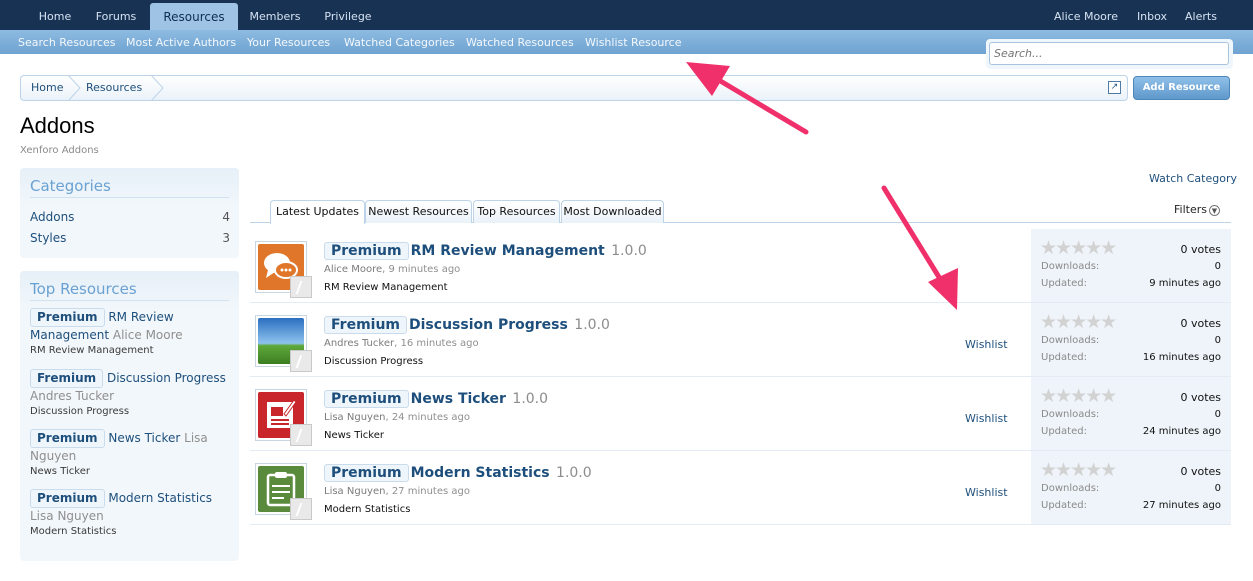  Describe the element at coordinates (57, 125) in the screenshot. I see `page-title: Addons` at that location.